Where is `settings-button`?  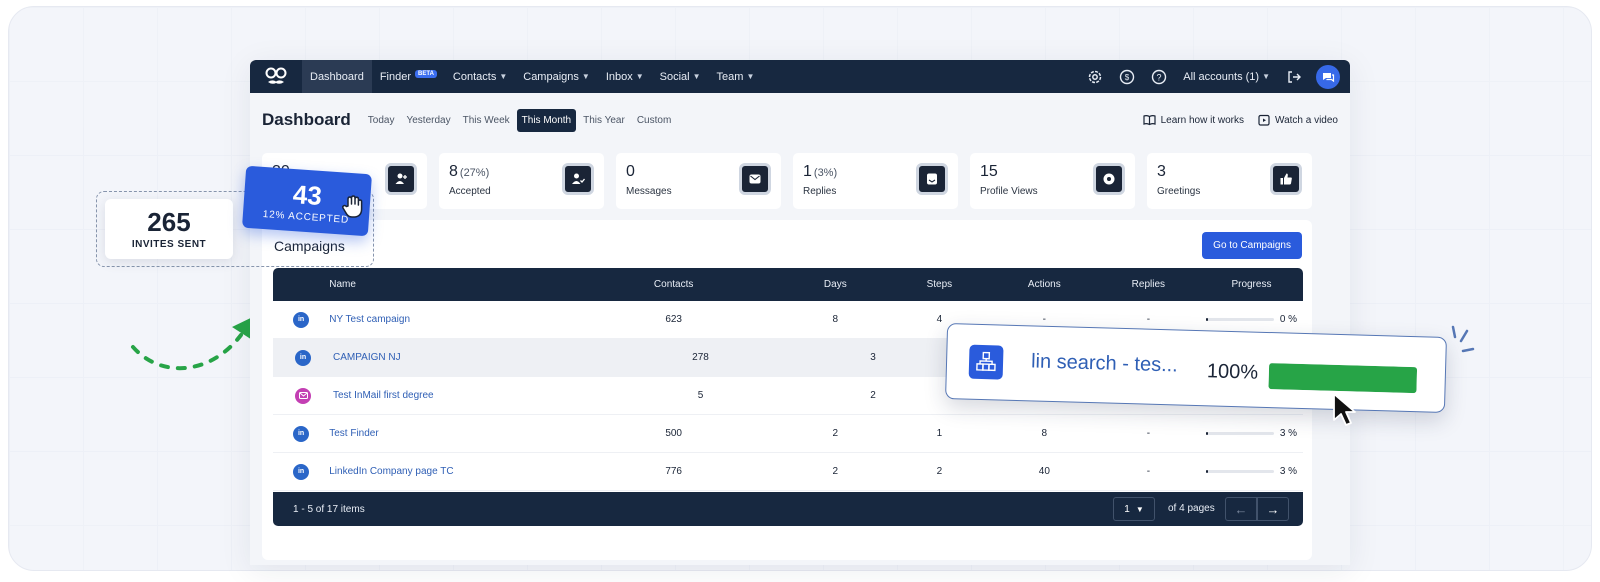 settings-button is located at coordinates (1095, 76).